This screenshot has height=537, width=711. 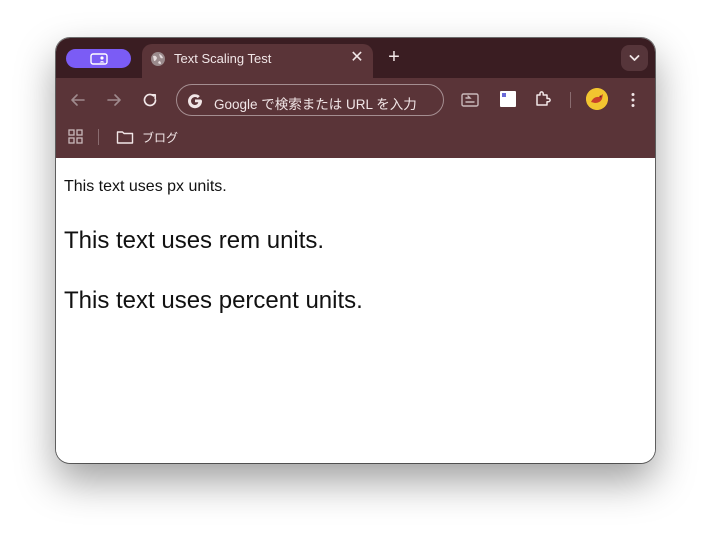 What do you see at coordinates (543, 99) in the screenshot?
I see `puzzle-extensions-icon` at bounding box center [543, 99].